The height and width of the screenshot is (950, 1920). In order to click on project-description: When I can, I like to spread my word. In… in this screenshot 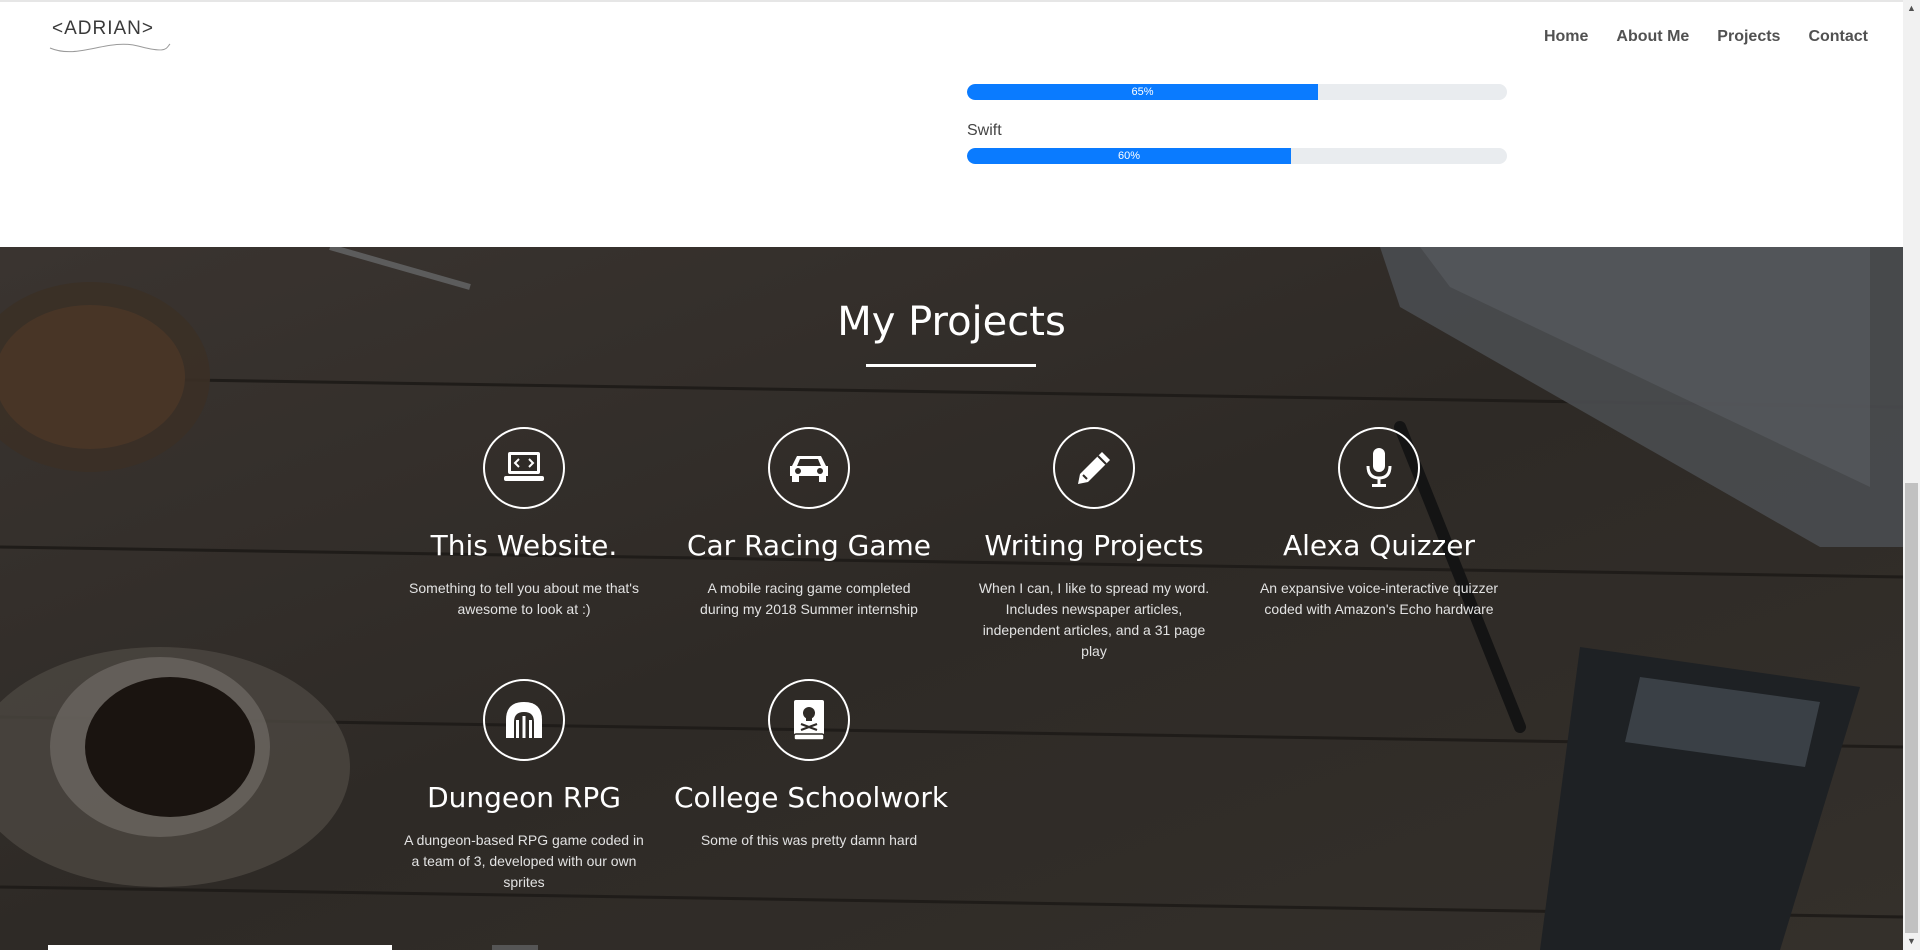, I will do `click(1094, 619)`.